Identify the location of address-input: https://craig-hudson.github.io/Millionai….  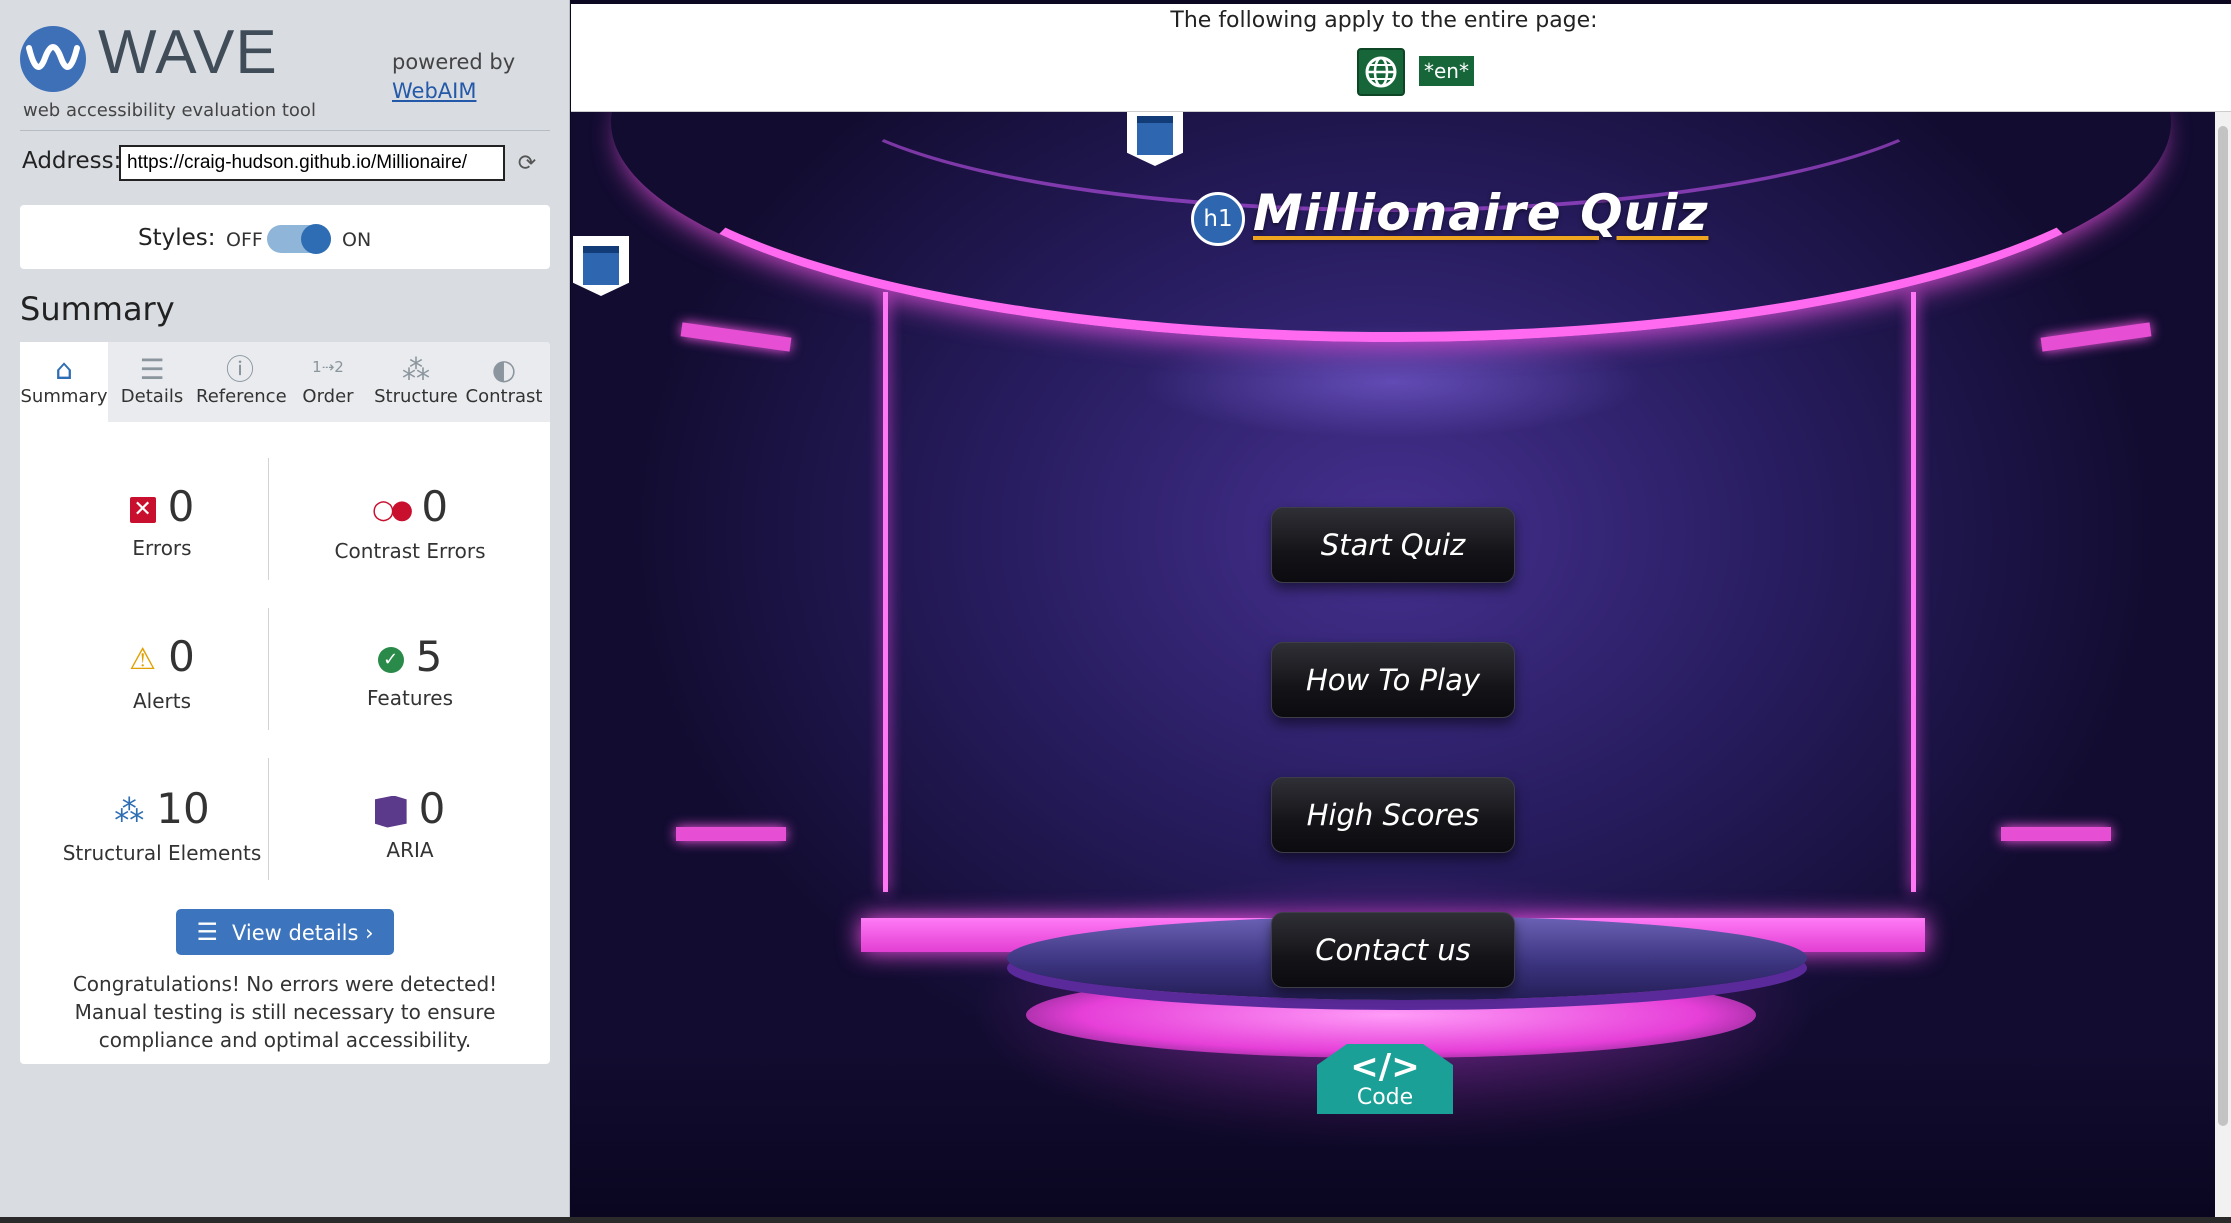
(312, 163).